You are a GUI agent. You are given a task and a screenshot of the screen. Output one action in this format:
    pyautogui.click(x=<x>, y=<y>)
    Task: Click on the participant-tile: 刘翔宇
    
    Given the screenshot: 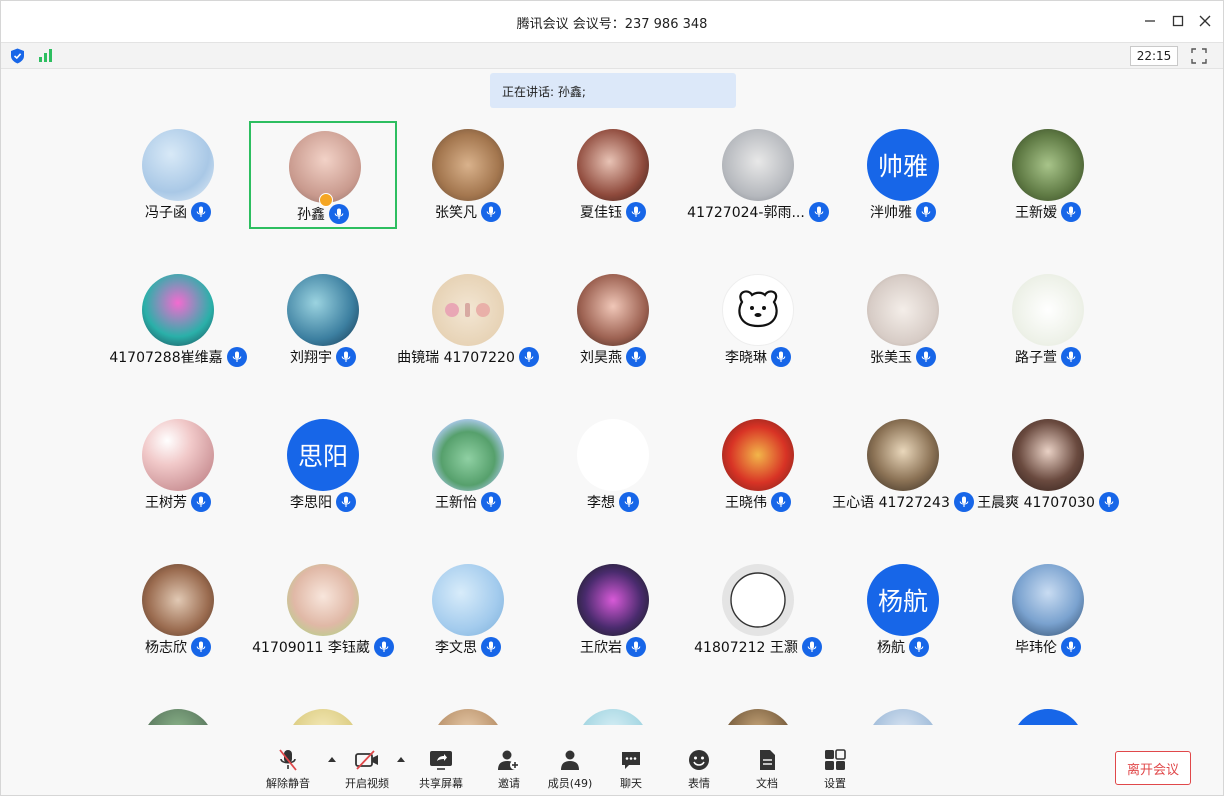 What is the action you would take?
    pyautogui.click(x=323, y=320)
    